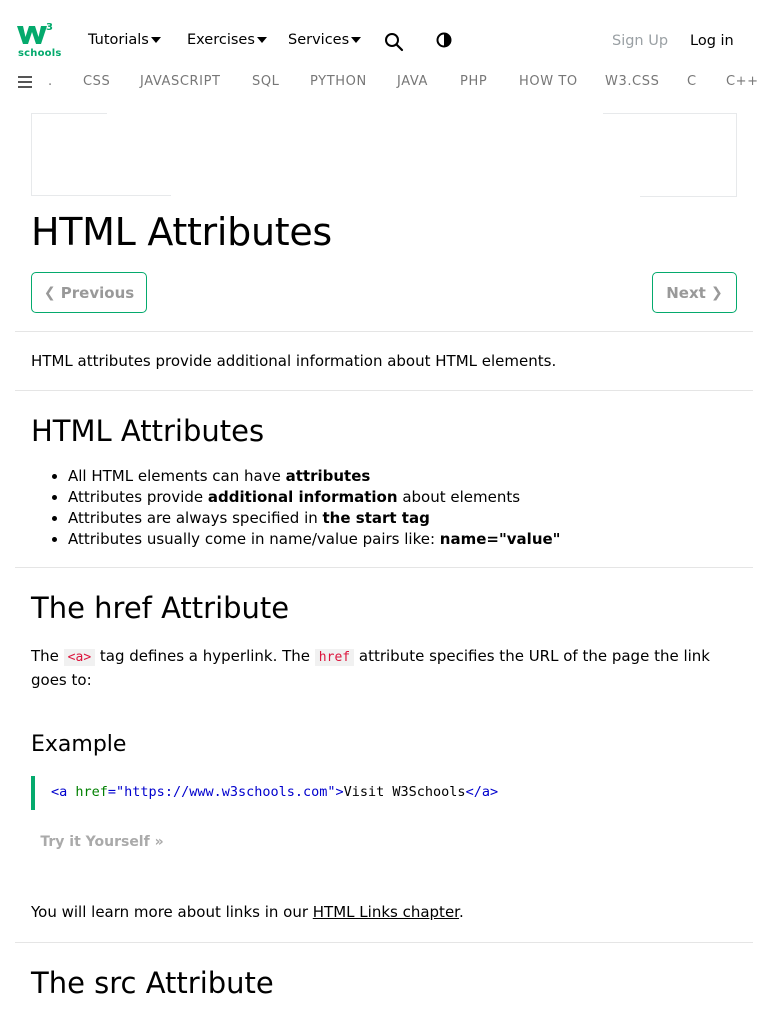 This screenshot has width=768, height=1024. What do you see at coordinates (40, 53) in the screenshot?
I see `logo-text: schools` at bounding box center [40, 53].